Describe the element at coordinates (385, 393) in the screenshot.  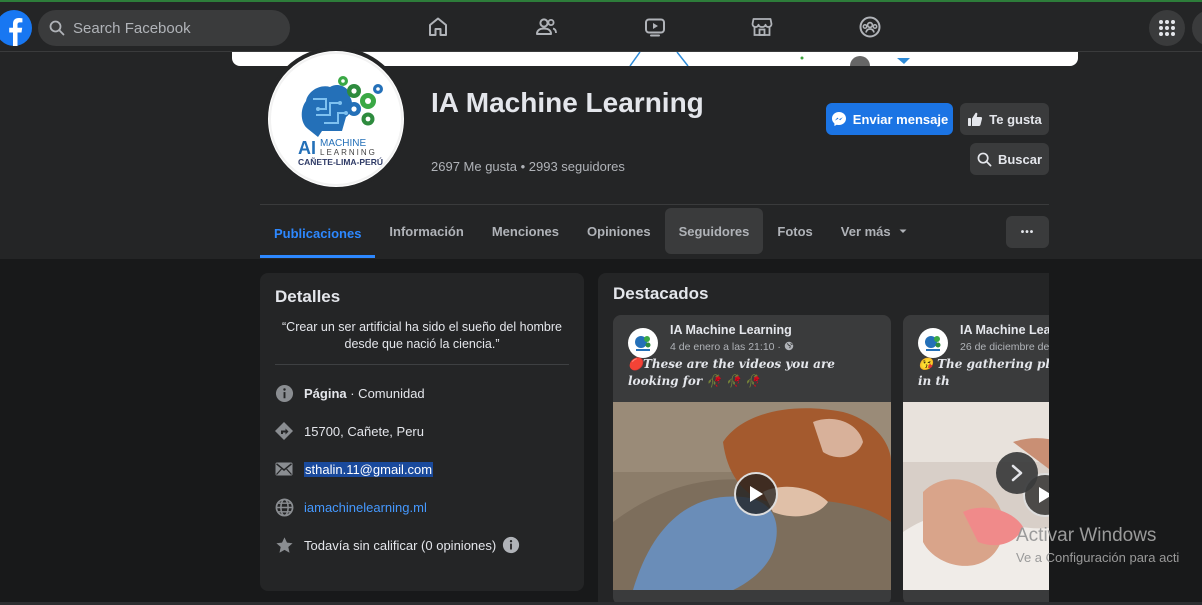
I see `category-name: · Comunidad` at that location.